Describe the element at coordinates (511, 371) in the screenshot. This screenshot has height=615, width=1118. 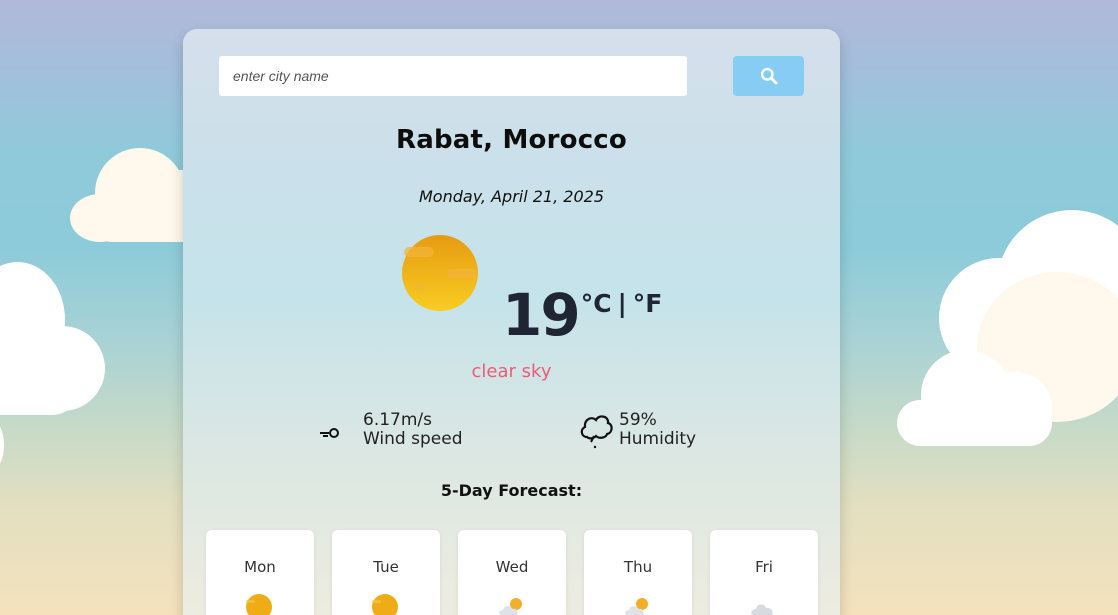
I see `weather-description: clear sky` at that location.